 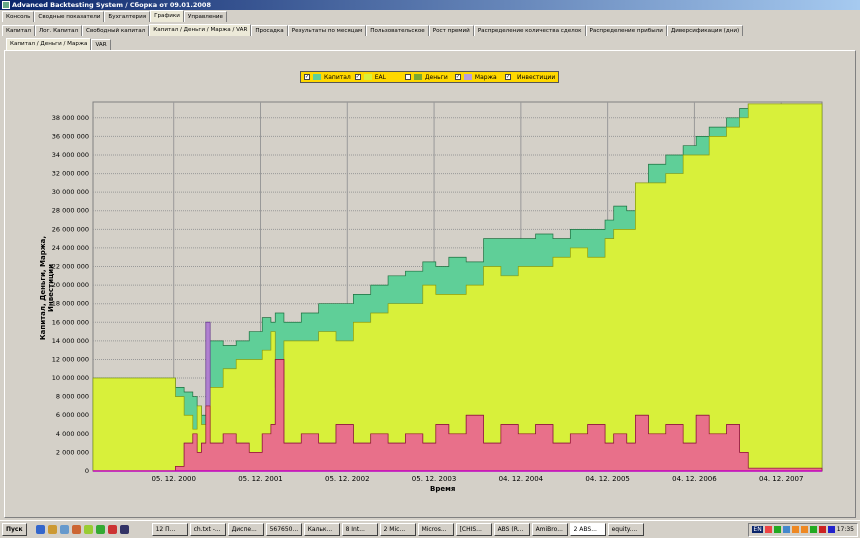 I want to click on y-tick-label: 22 000 000, so click(x=70, y=267).